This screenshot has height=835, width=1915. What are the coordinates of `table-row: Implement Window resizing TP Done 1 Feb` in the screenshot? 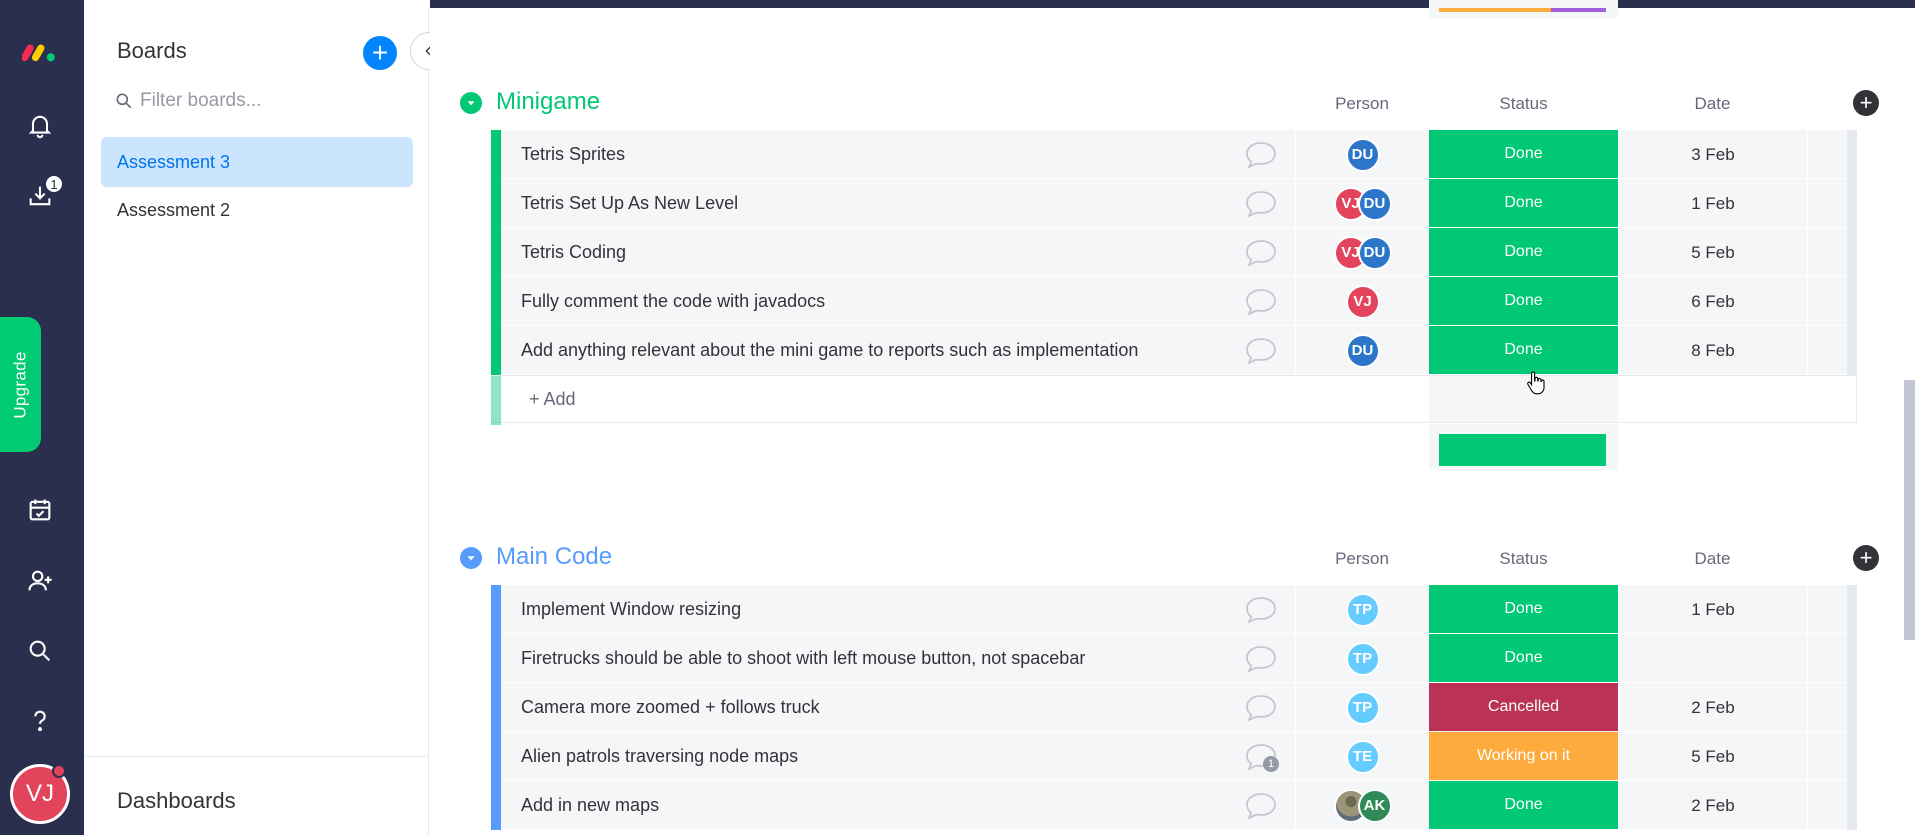 It's located at (1174, 609).